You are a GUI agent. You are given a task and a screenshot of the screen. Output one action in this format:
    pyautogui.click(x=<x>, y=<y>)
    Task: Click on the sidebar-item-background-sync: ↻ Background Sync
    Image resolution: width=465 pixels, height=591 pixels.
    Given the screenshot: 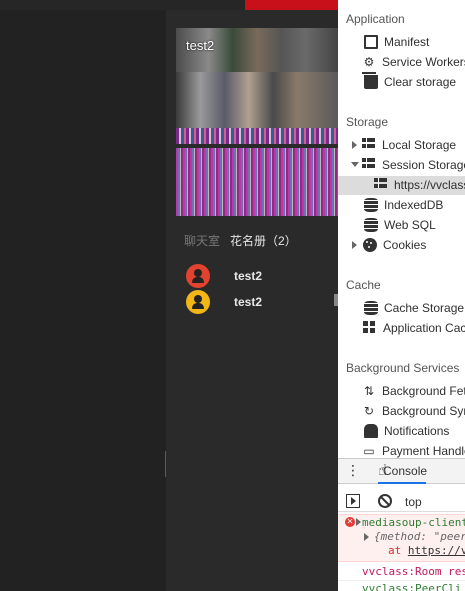 What is the action you would take?
    pyautogui.click(x=413, y=411)
    